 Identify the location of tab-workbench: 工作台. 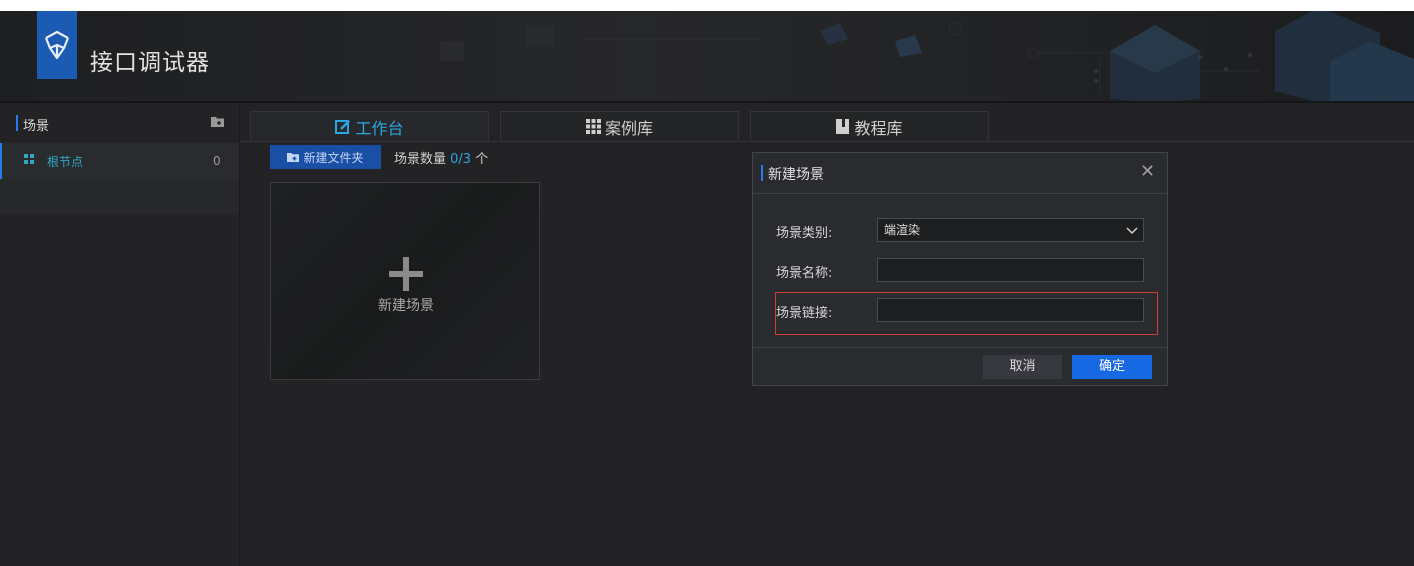
(369, 126).